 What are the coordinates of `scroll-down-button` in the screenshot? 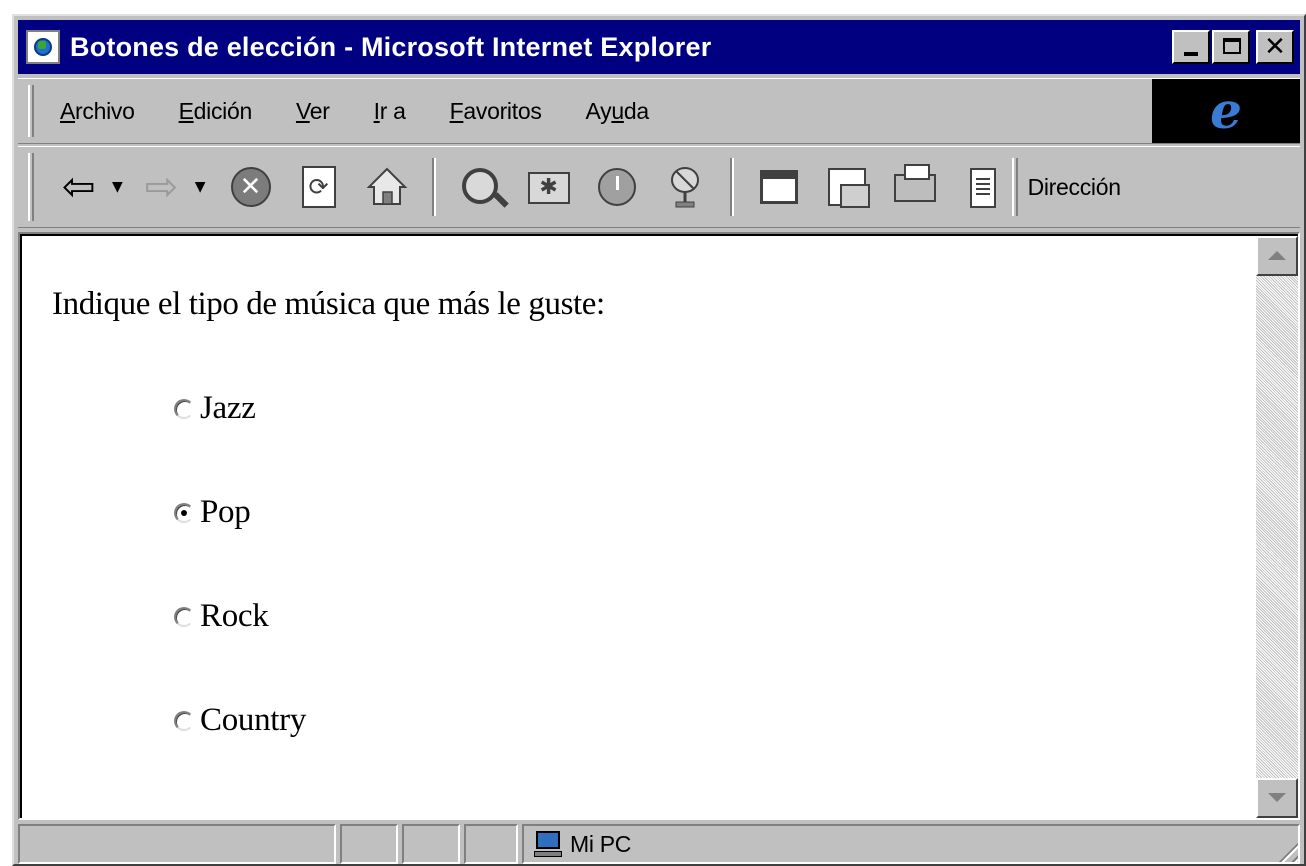 It's located at (1277, 798).